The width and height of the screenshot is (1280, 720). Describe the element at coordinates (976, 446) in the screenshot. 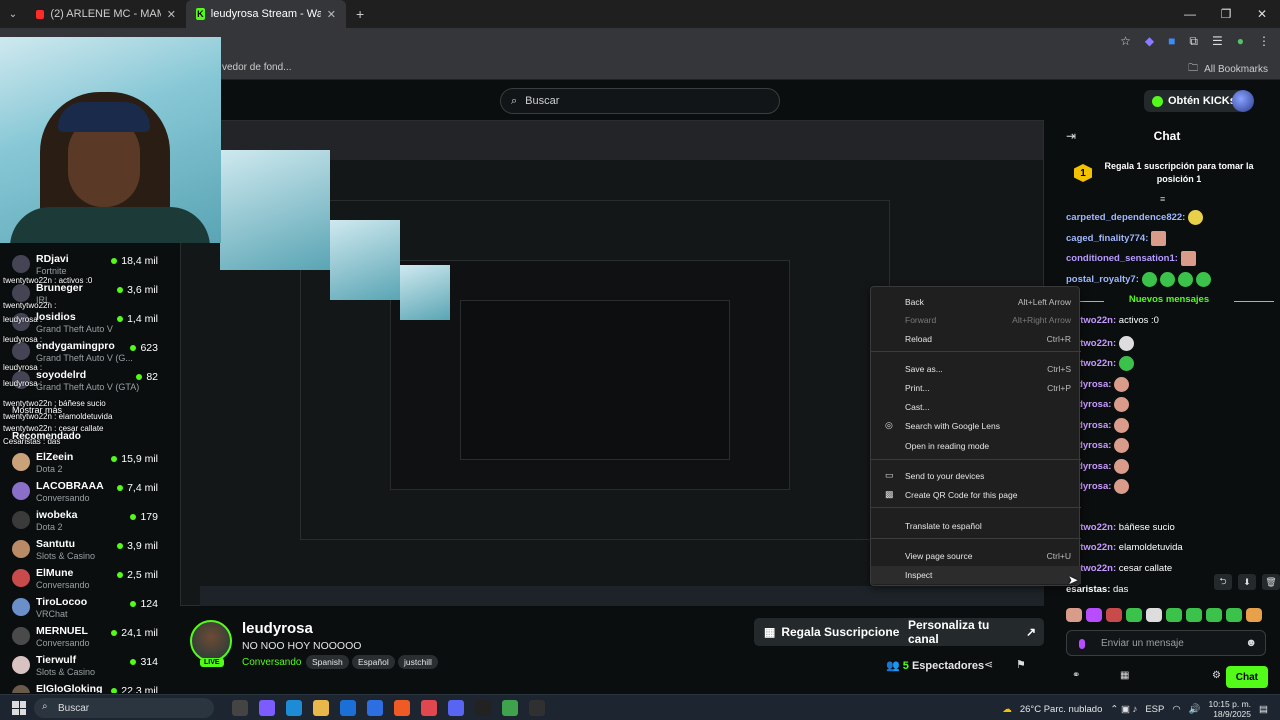

I see `context-menu-reading-mode: Open in reading mode` at that location.